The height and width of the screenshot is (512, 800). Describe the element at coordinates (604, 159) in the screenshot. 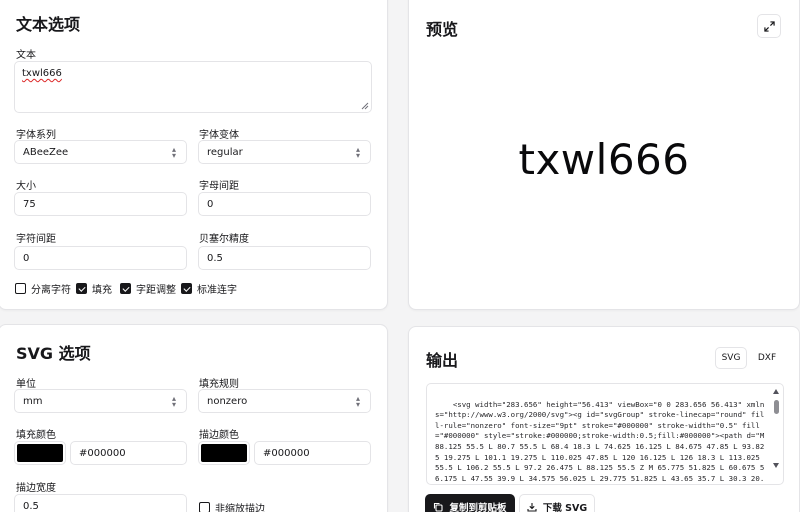

I see `preview-text: txwl666` at that location.